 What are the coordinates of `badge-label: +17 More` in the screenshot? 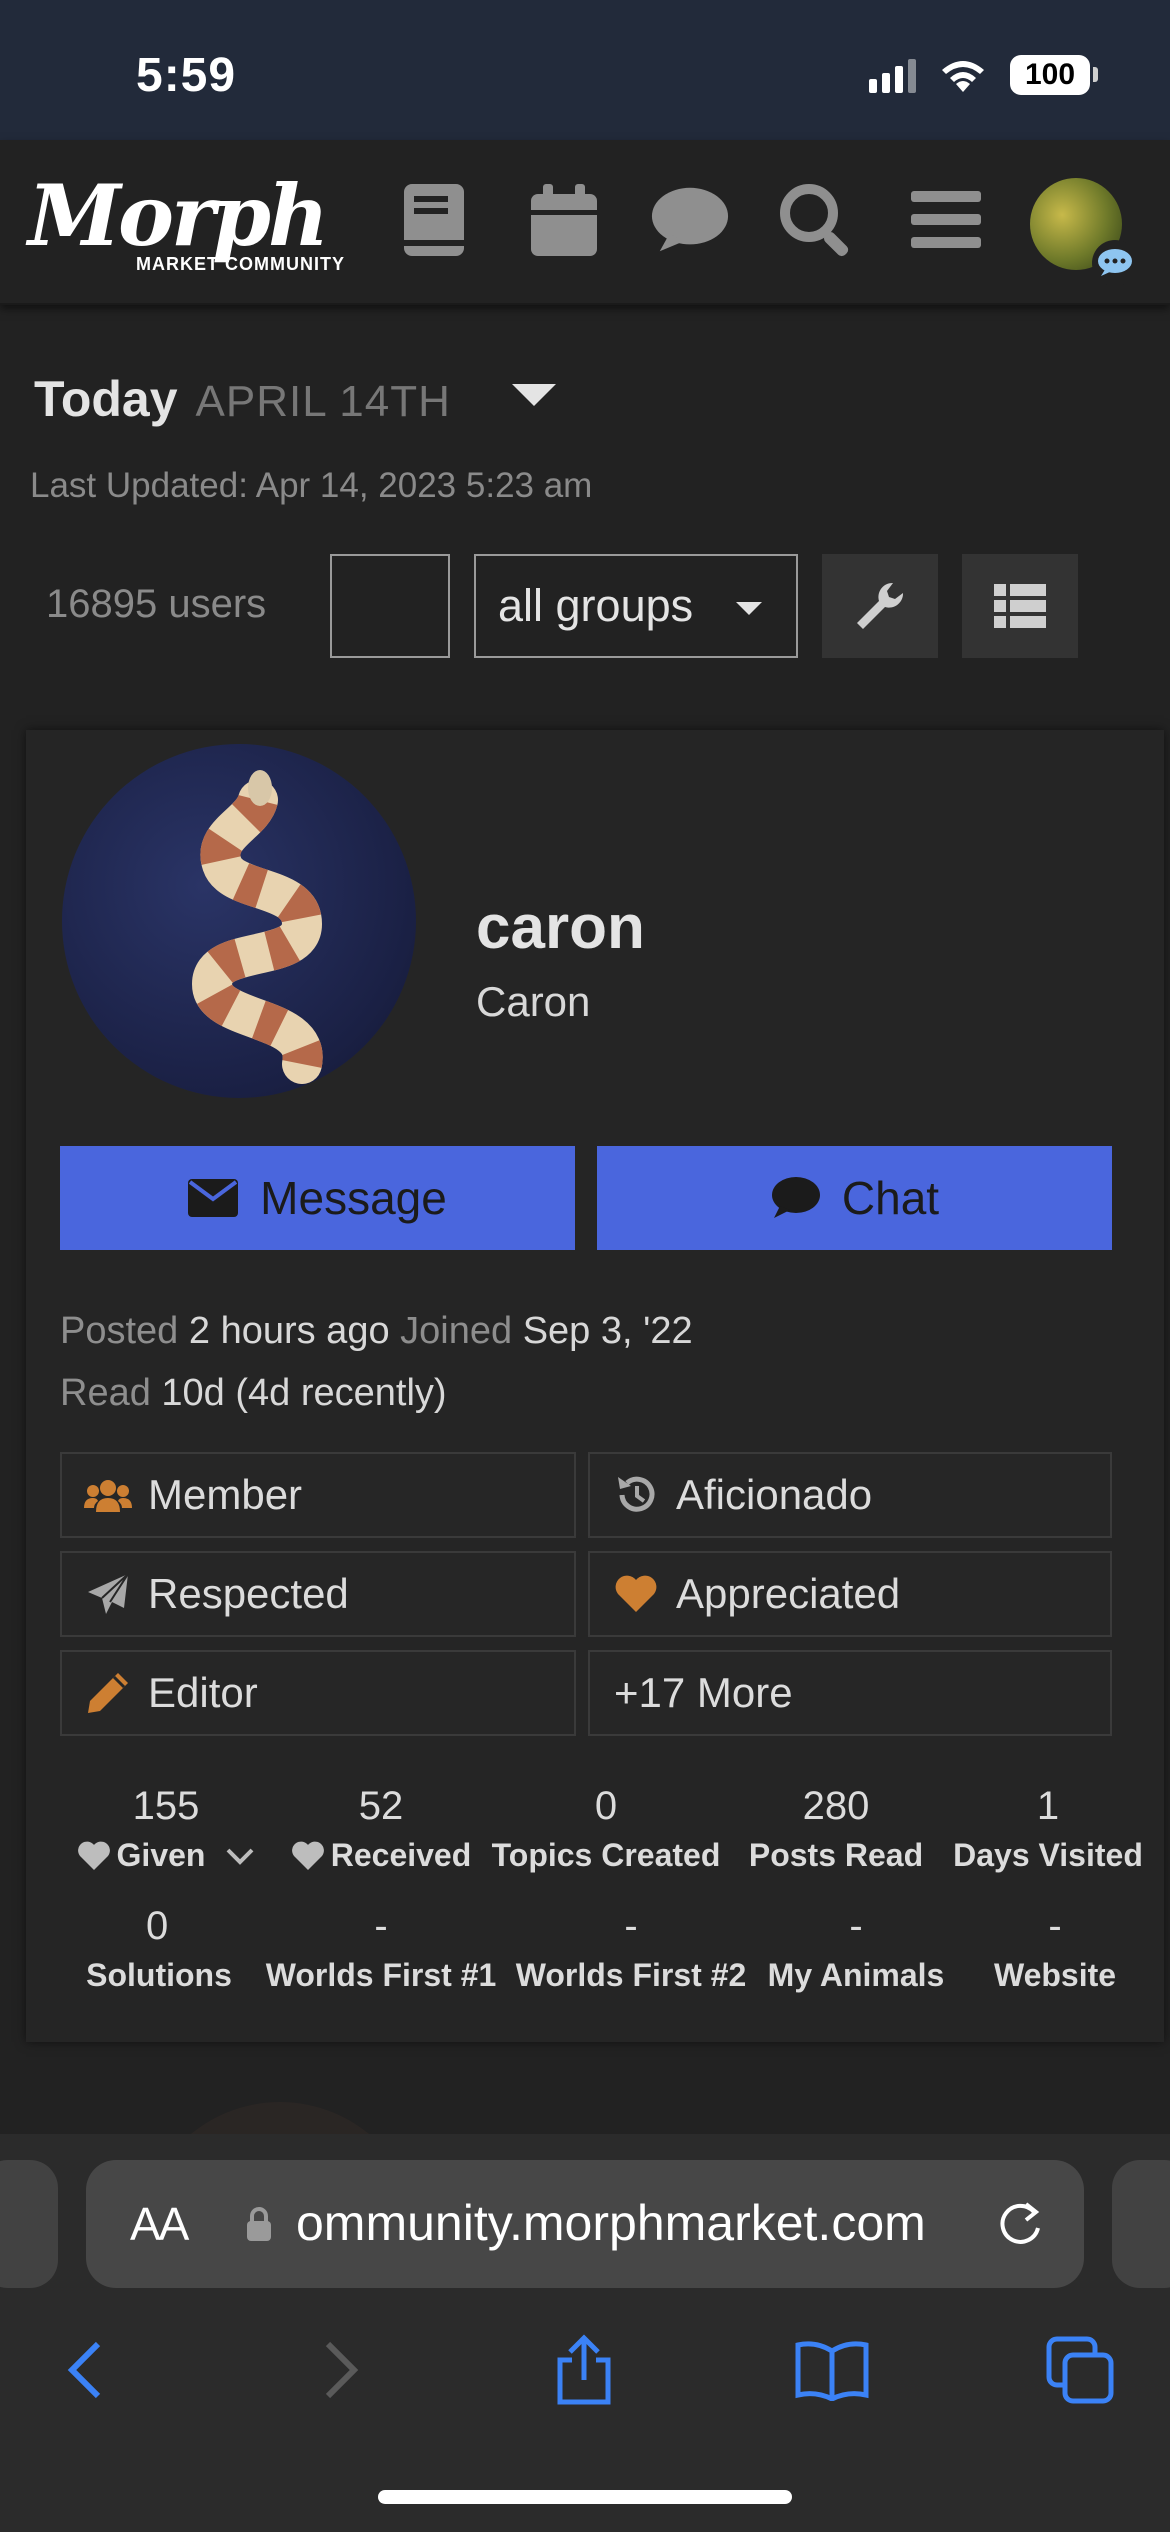 It's located at (703, 1692).